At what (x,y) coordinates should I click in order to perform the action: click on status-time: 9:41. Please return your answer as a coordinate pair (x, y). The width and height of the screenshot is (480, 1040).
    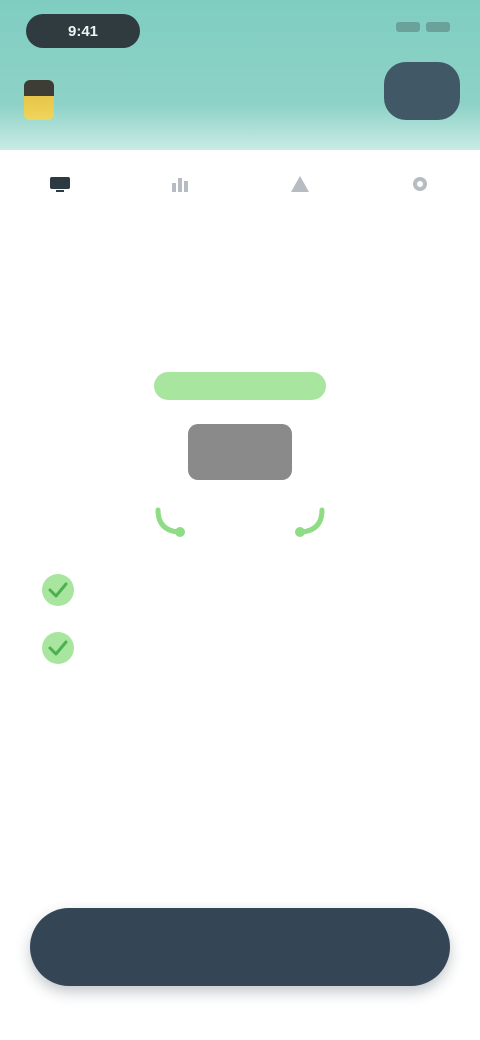
    Looking at the image, I should click on (83, 31).